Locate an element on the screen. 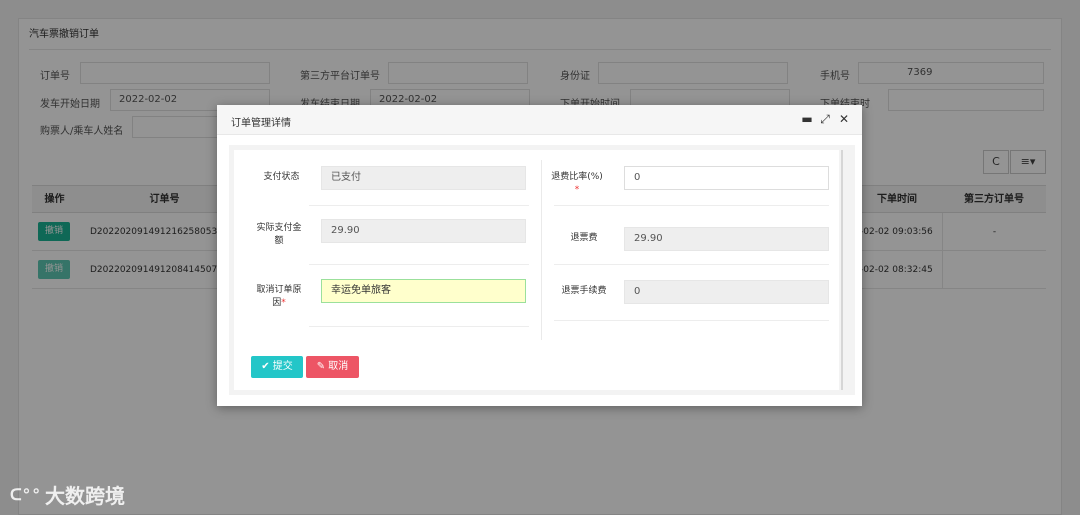  pay-status-field: 已支付 is located at coordinates (423, 178).